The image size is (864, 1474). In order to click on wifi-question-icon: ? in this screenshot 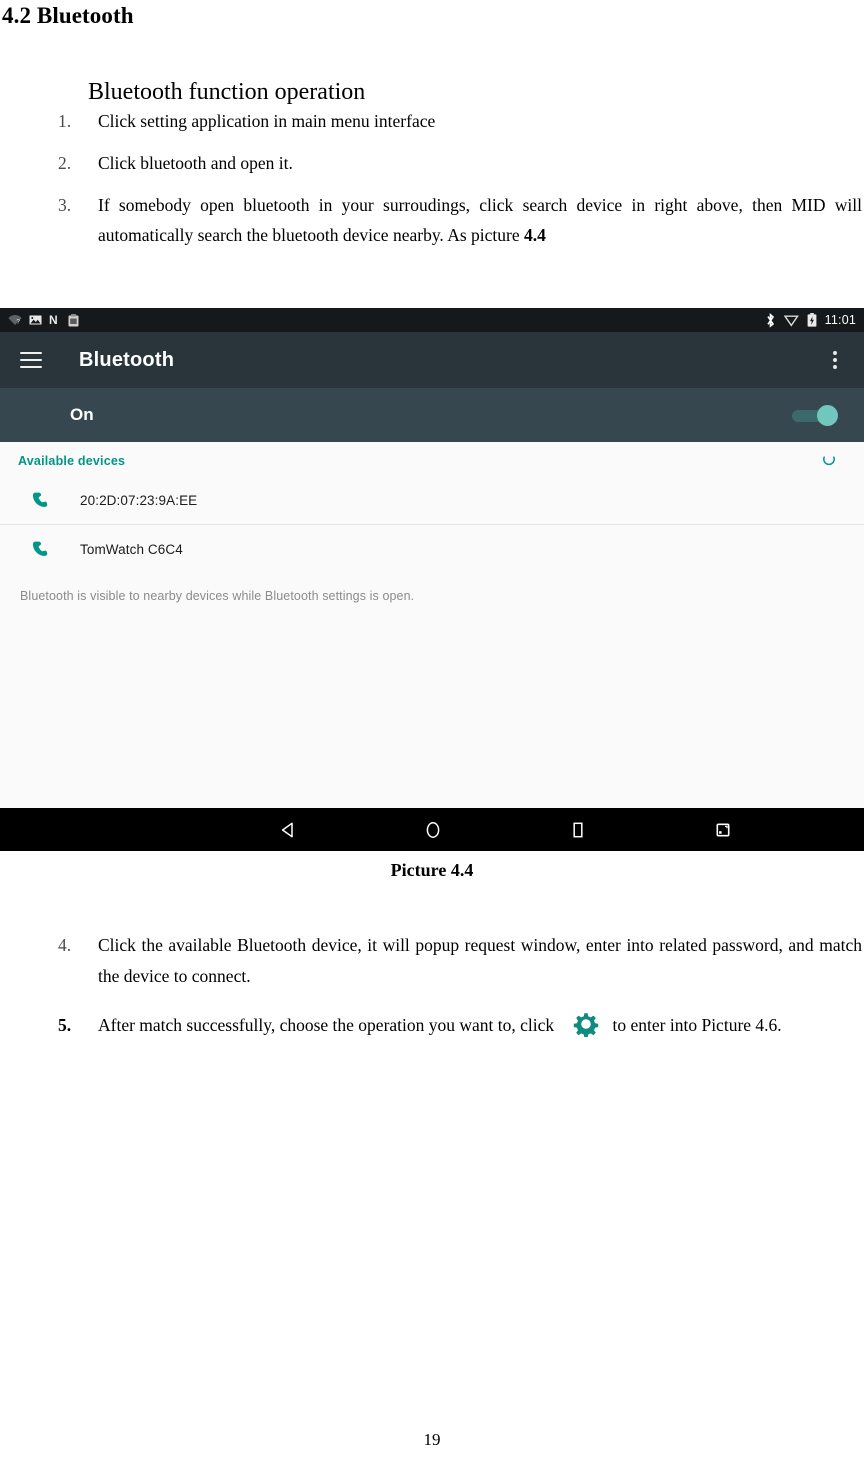, I will do `click(15, 320)`.